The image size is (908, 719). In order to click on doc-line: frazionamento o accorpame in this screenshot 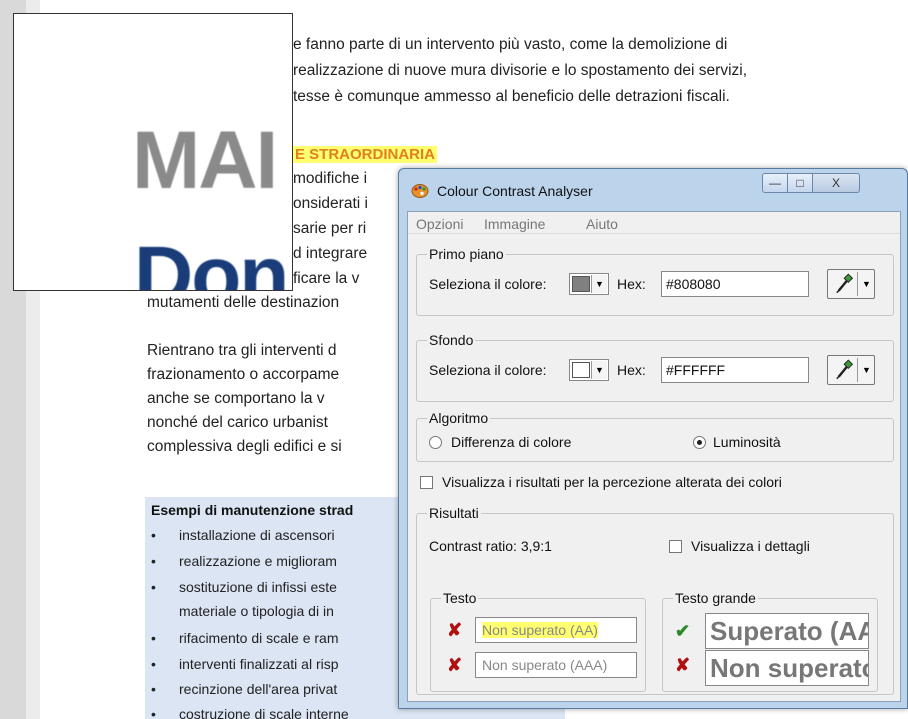, I will do `click(243, 374)`.